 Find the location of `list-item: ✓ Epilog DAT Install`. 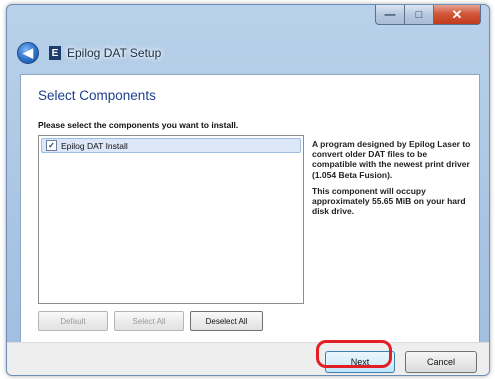

list-item: ✓ Epilog DAT Install is located at coordinates (171, 145).